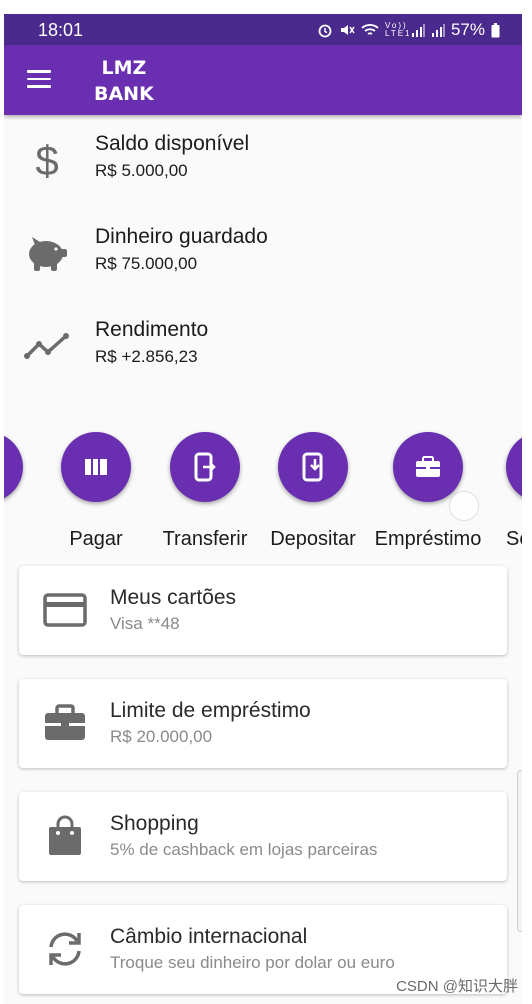  Describe the element at coordinates (205, 467) in the screenshot. I see `transfer-icon` at that location.